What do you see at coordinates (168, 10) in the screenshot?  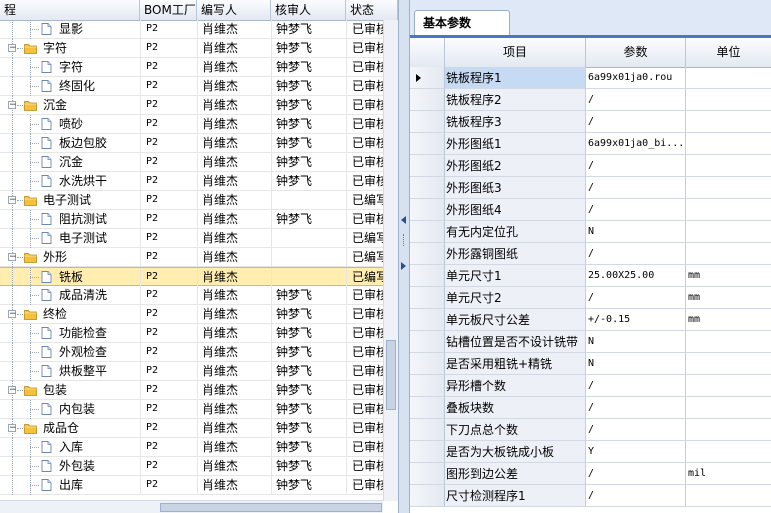 I see `column-header-bom-factory: BOM工厂` at bounding box center [168, 10].